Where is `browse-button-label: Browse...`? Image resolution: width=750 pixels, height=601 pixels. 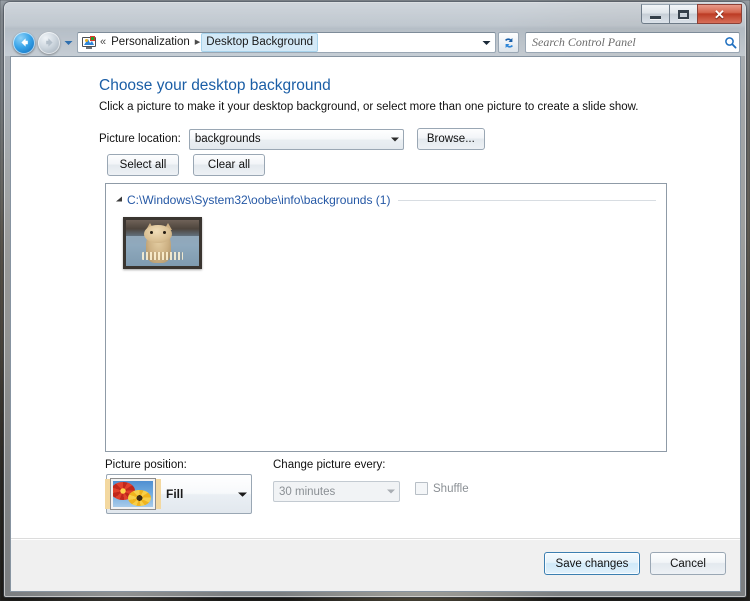
browse-button-label: Browse... is located at coordinates (450, 139).